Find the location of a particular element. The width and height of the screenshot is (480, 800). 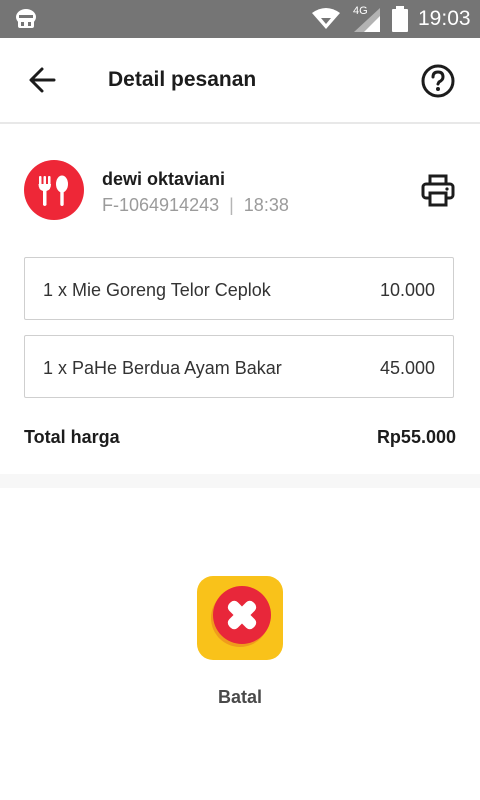

help-circle-icon is located at coordinates (438, 81).